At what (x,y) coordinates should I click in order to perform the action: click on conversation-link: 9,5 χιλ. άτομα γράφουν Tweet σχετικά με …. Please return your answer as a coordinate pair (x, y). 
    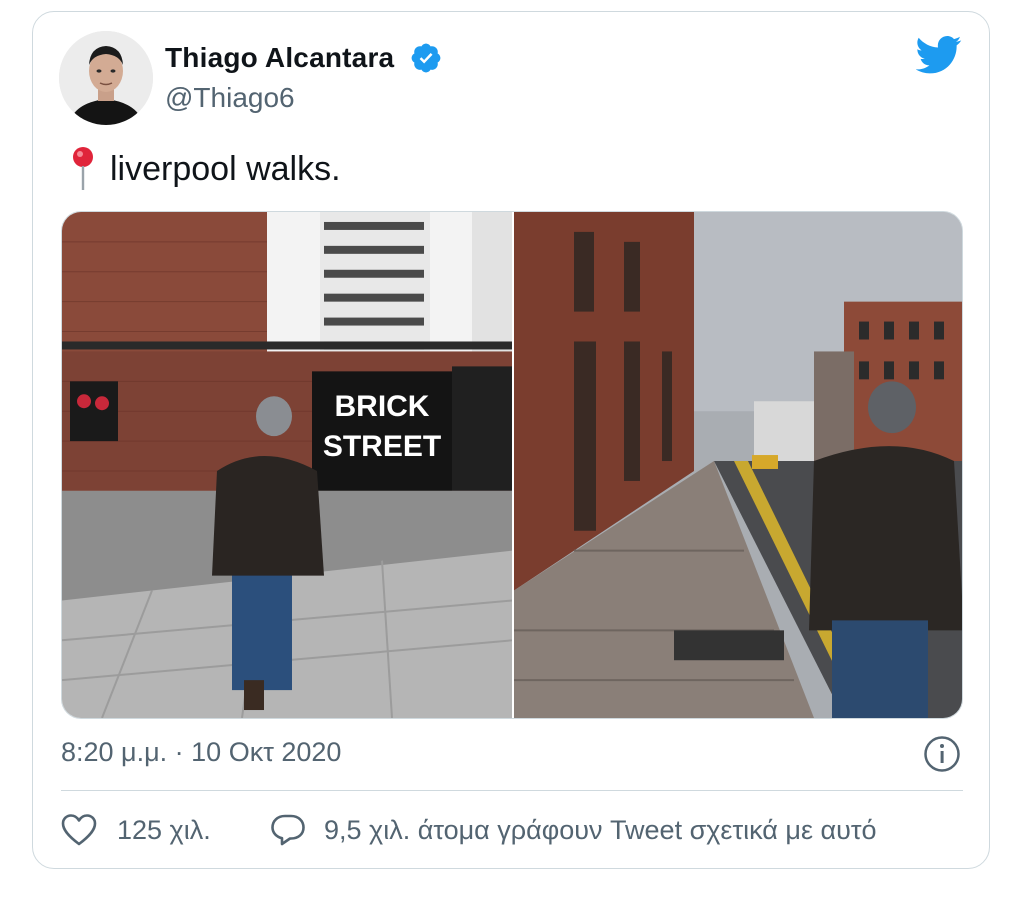
    Looking at the image, I should click on (573, 830).